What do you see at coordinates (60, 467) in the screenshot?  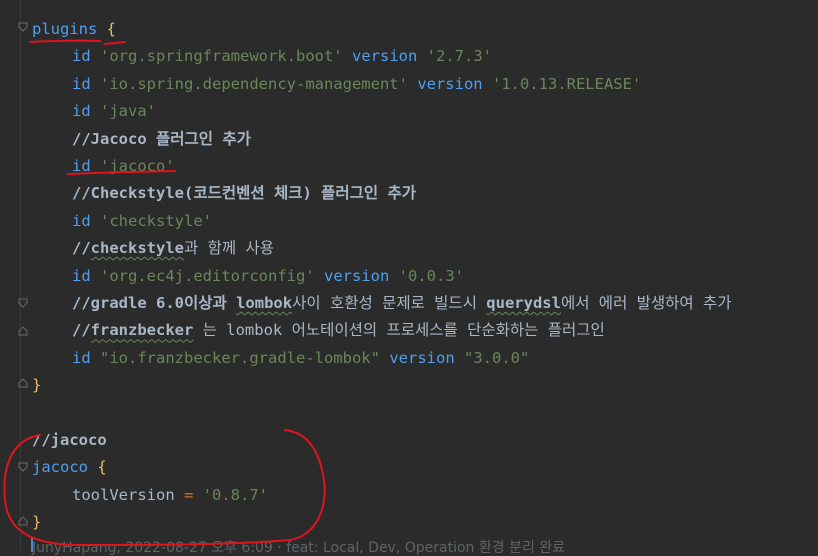 I see `jacoco-keyword: jacoco` at bounding box center [60, 467].